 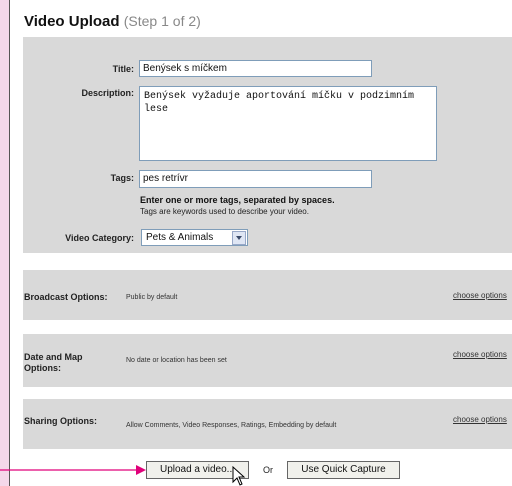 What do you see at coordinates (239, 476) in the screenshot?
I see `mouse-pointer-icon` at bounding box center [239, 476].